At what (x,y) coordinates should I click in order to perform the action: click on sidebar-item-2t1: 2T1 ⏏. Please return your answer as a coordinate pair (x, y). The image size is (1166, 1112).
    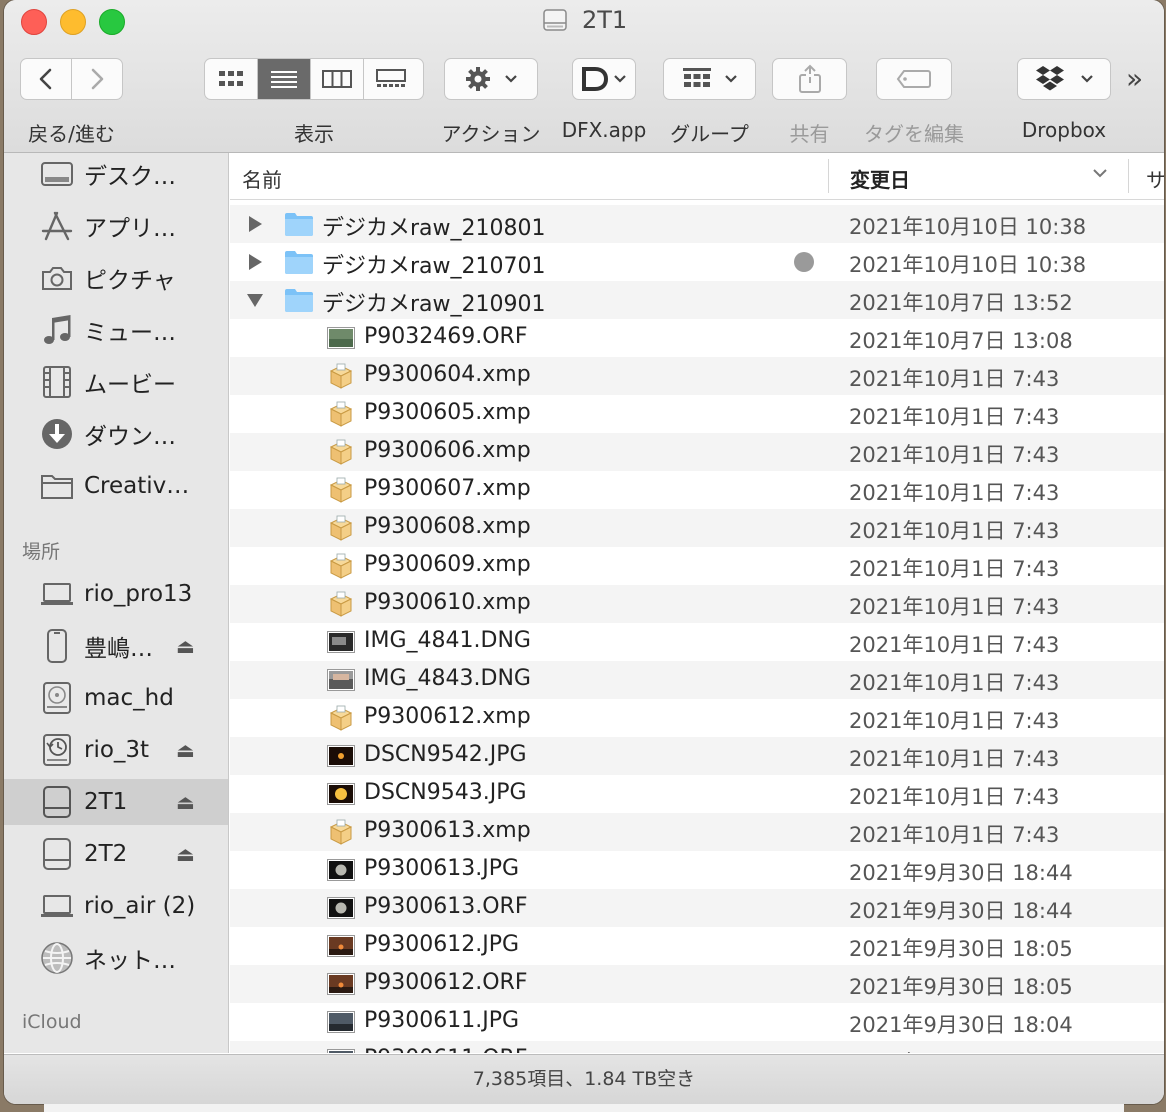
    Looking at the image, I should click on (116, 802).